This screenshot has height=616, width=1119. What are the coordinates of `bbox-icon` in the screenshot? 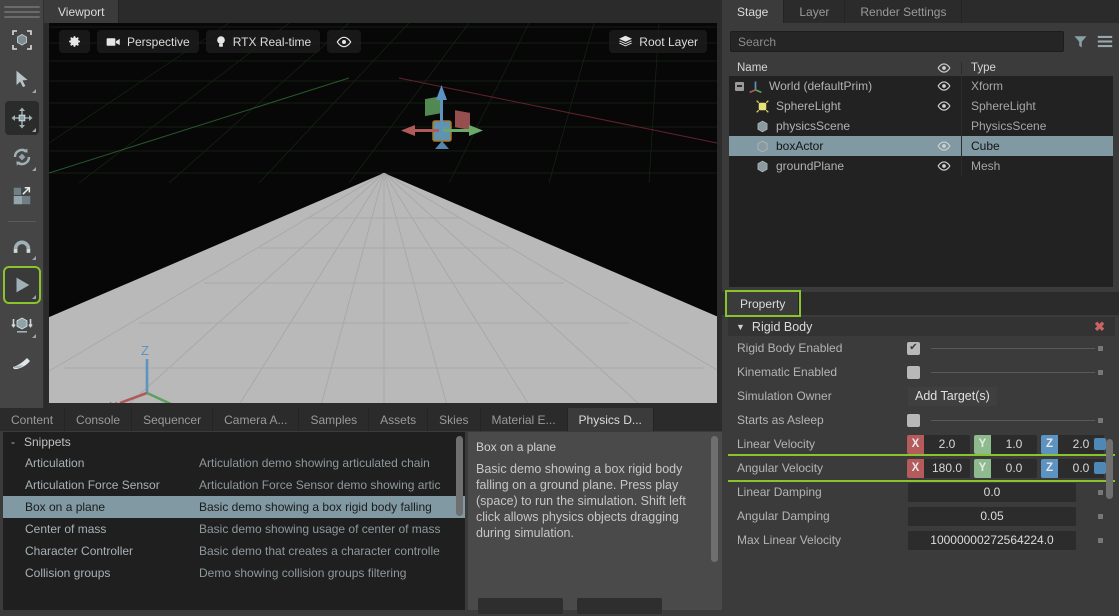 It's located at (21, 40).